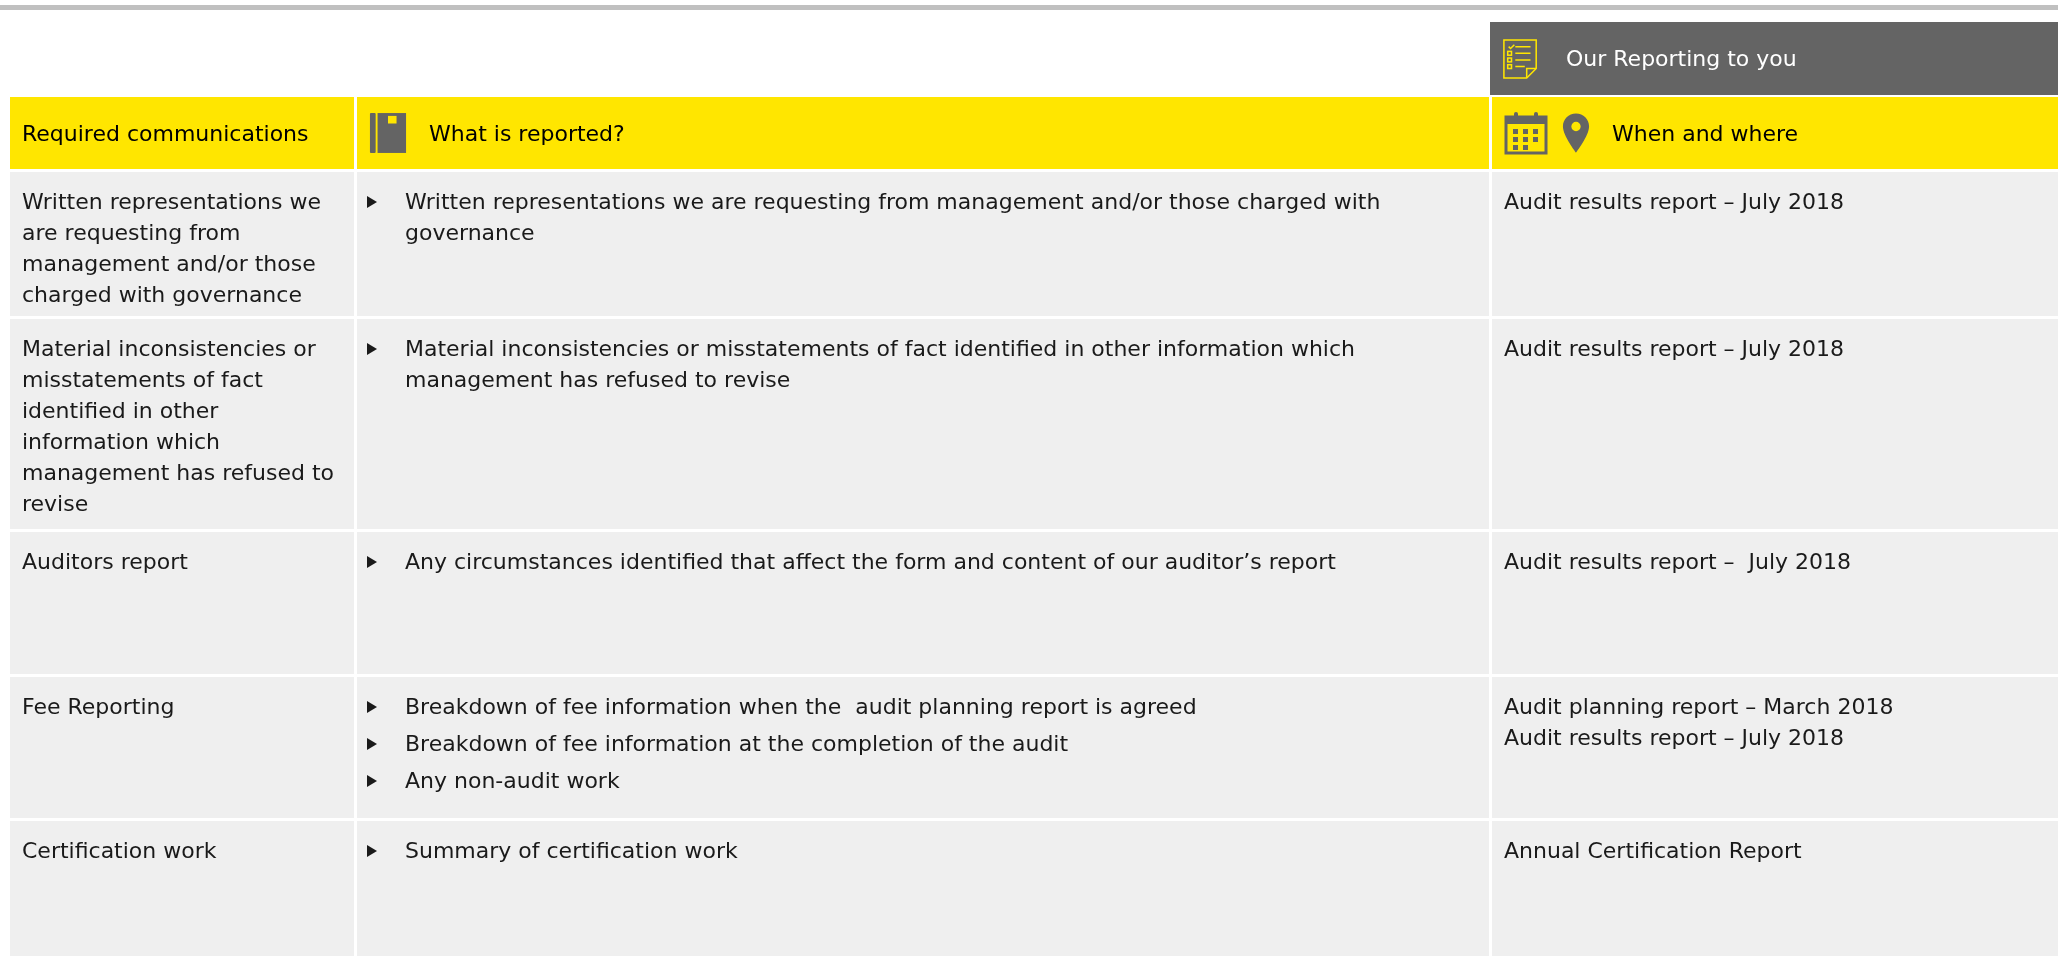 The height and width of the screenshot is (956, 2058). Describe the element at coordinates (880, 364) in the screenshot. I see `reported-item: Material inconsistencies or misstatements of fact identified in other information which management has refused to revise` at that location.